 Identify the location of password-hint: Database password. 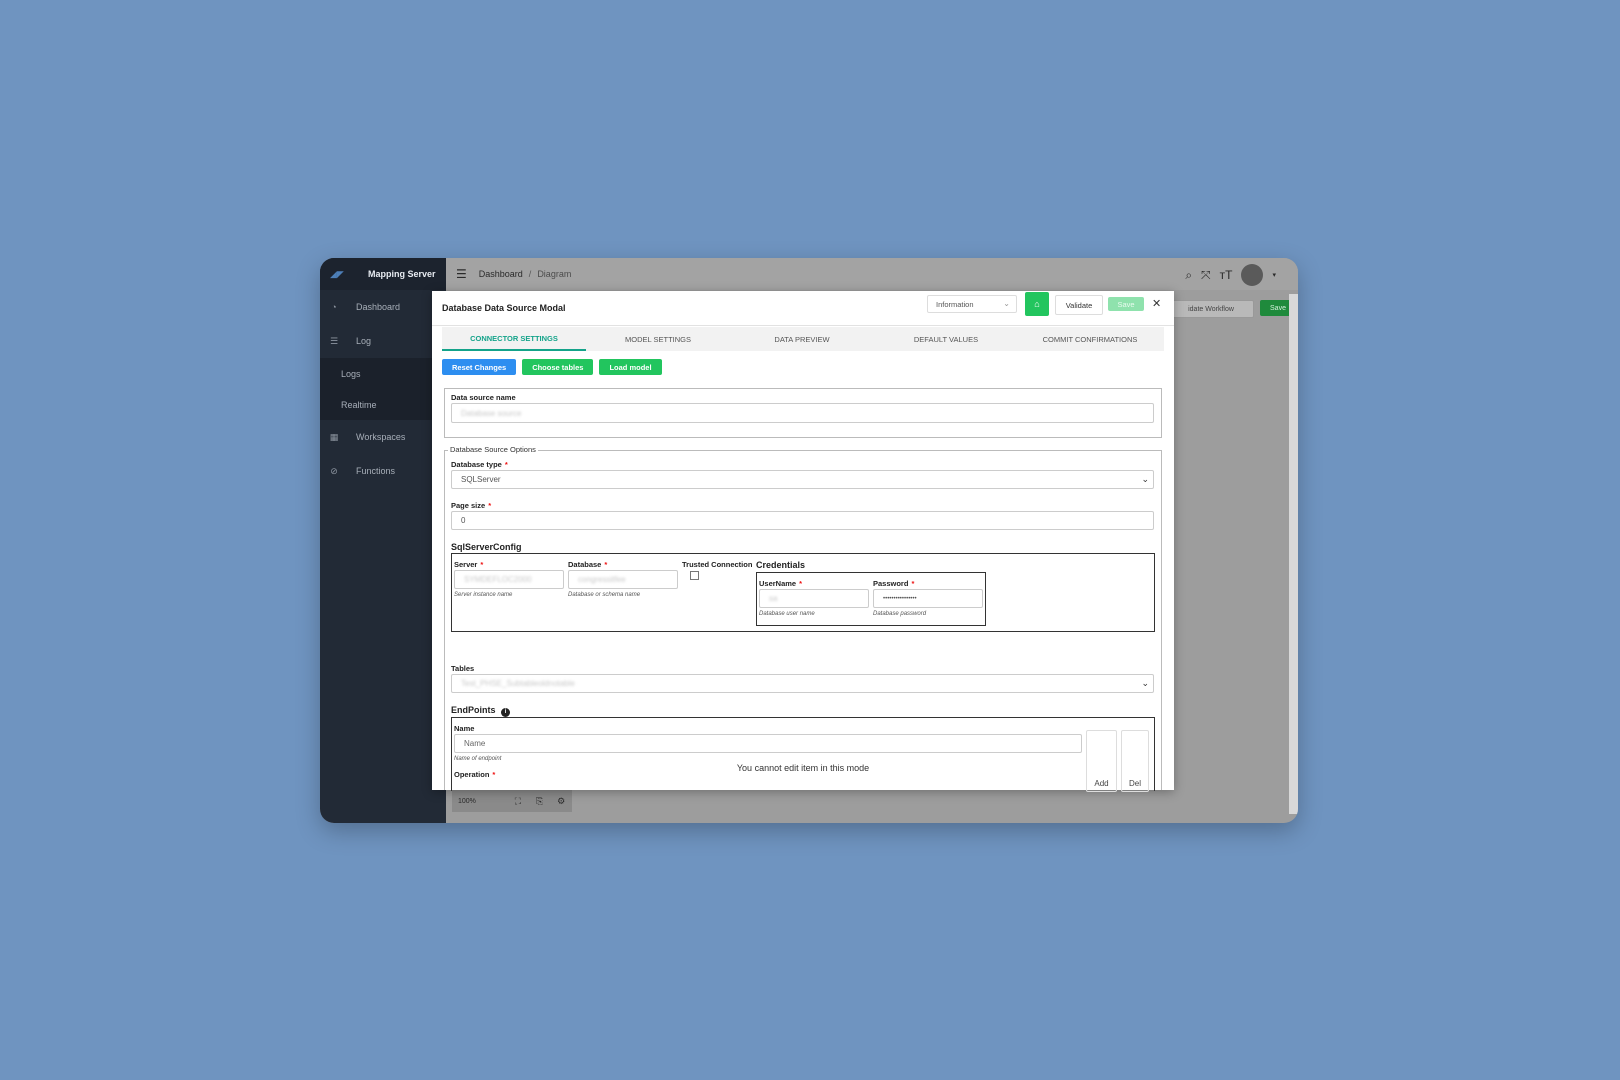
(900, 614).